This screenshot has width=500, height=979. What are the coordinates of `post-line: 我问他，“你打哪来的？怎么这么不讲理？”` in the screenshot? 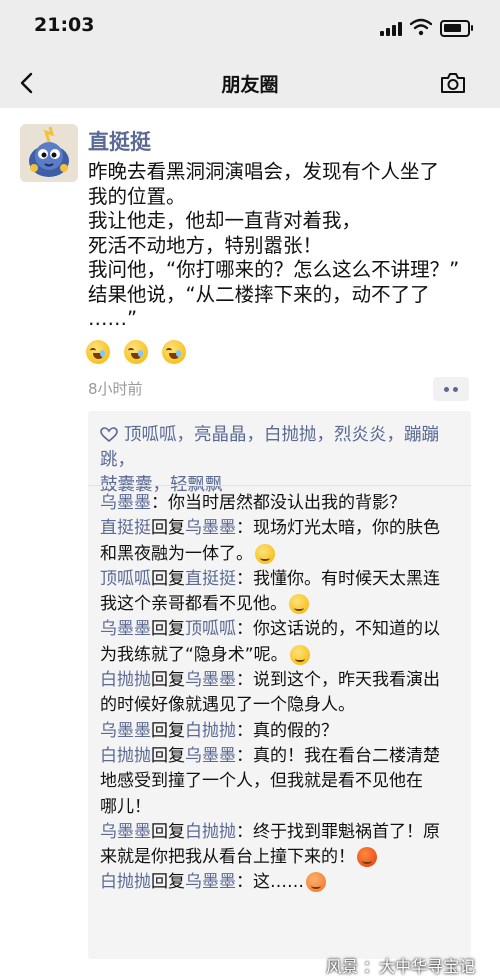 It's located at (274, 269).